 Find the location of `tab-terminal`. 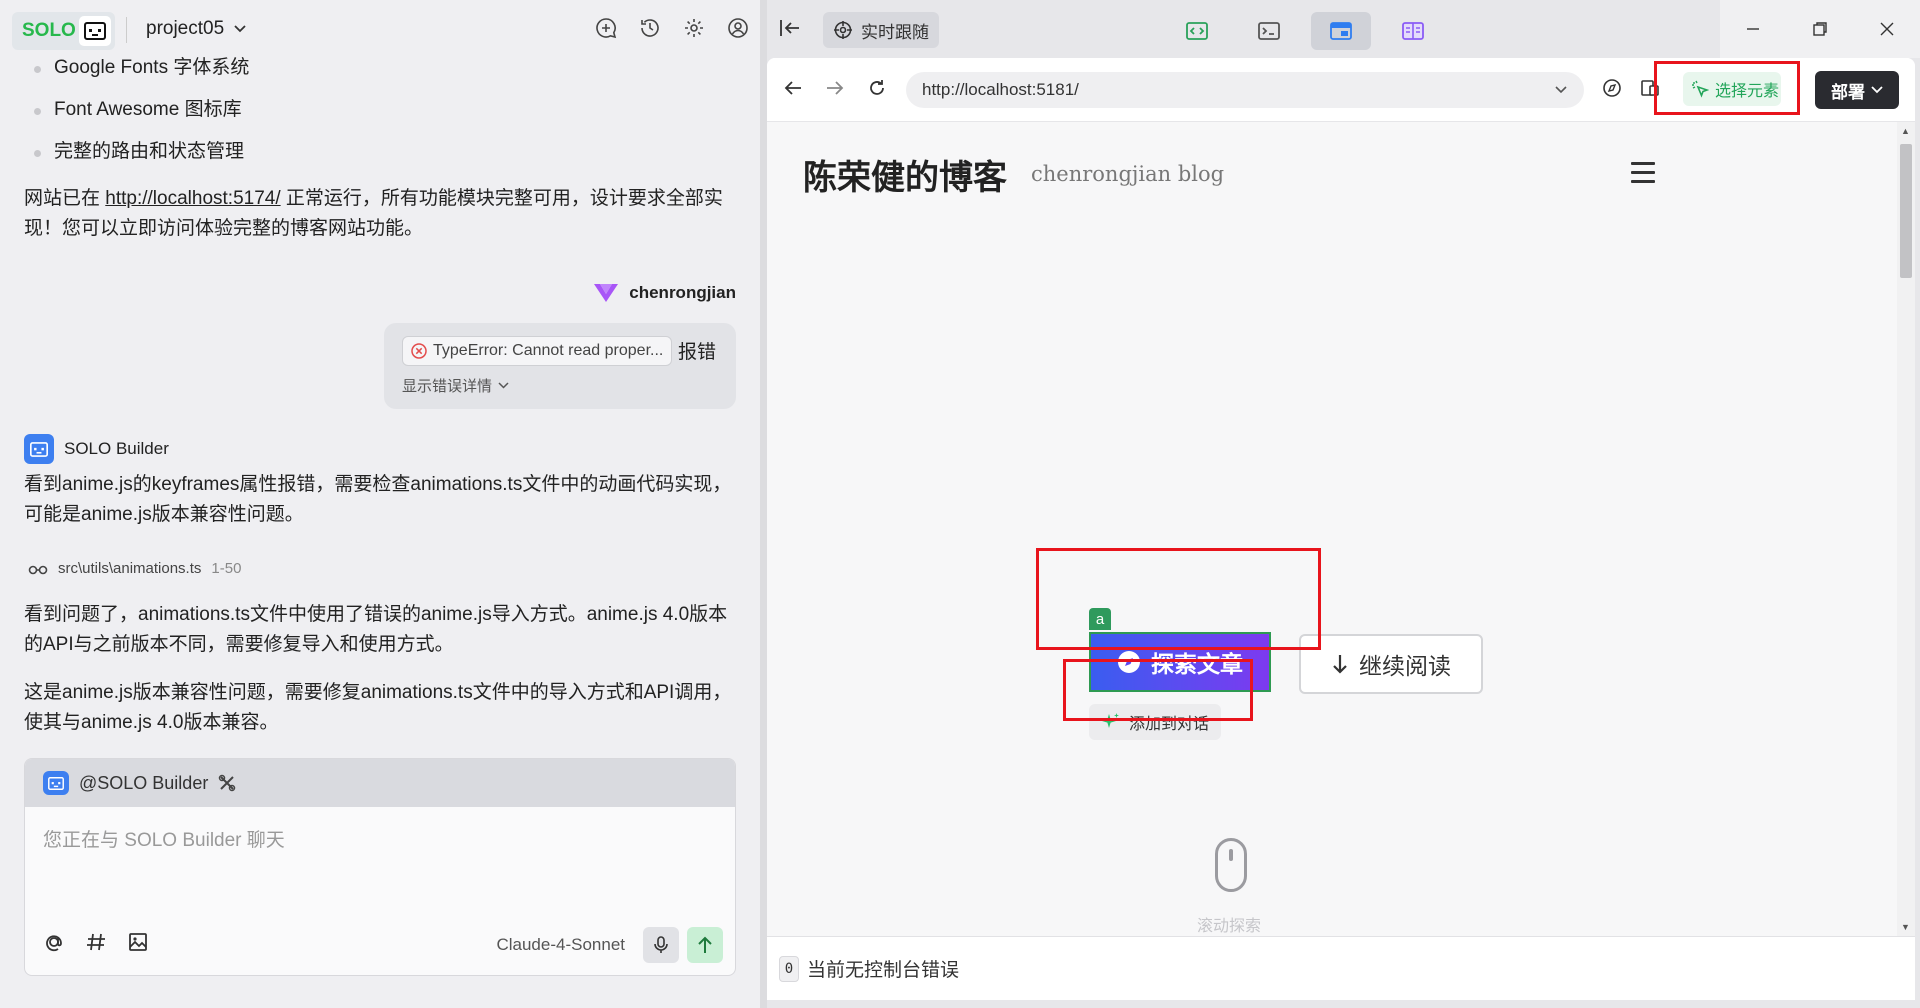

tab-terminal is located at coordinates (1269, 31).